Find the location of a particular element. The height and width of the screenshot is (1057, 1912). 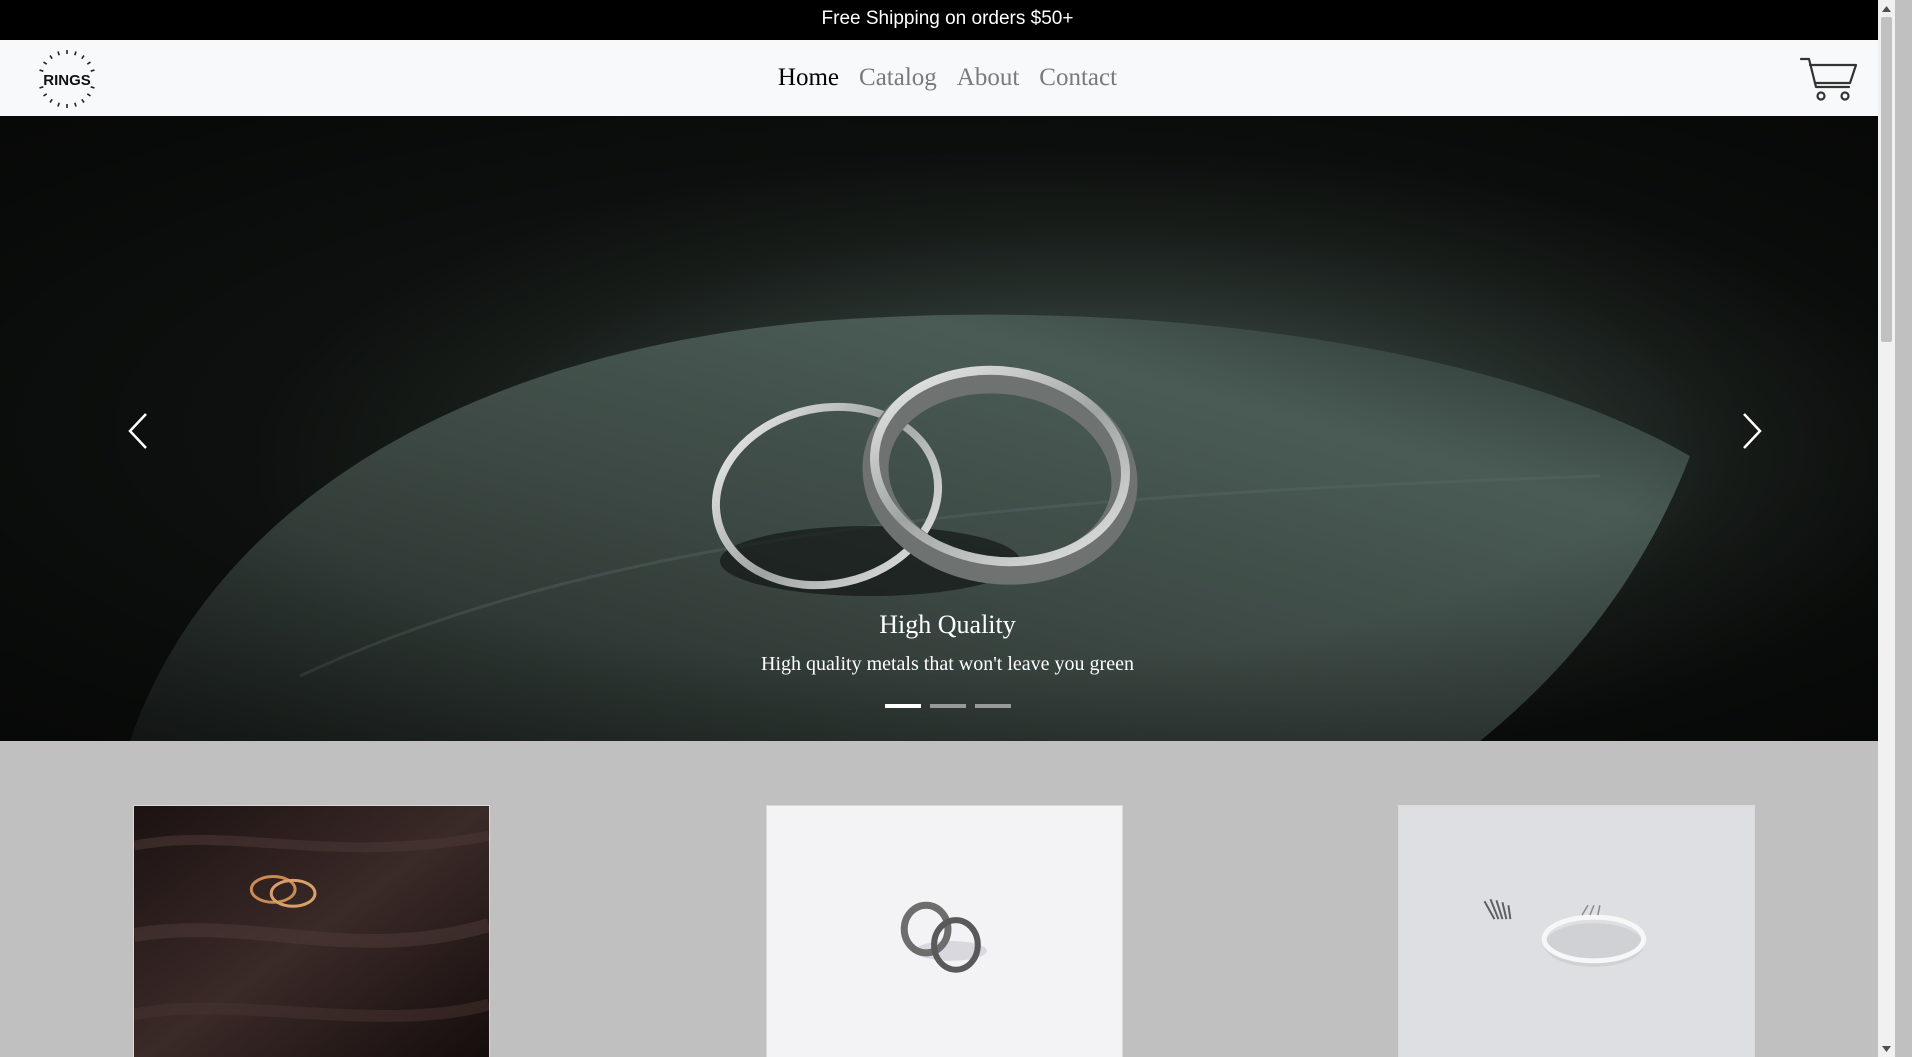

rings-logo: RINGS is located at coordinates (67, 79).